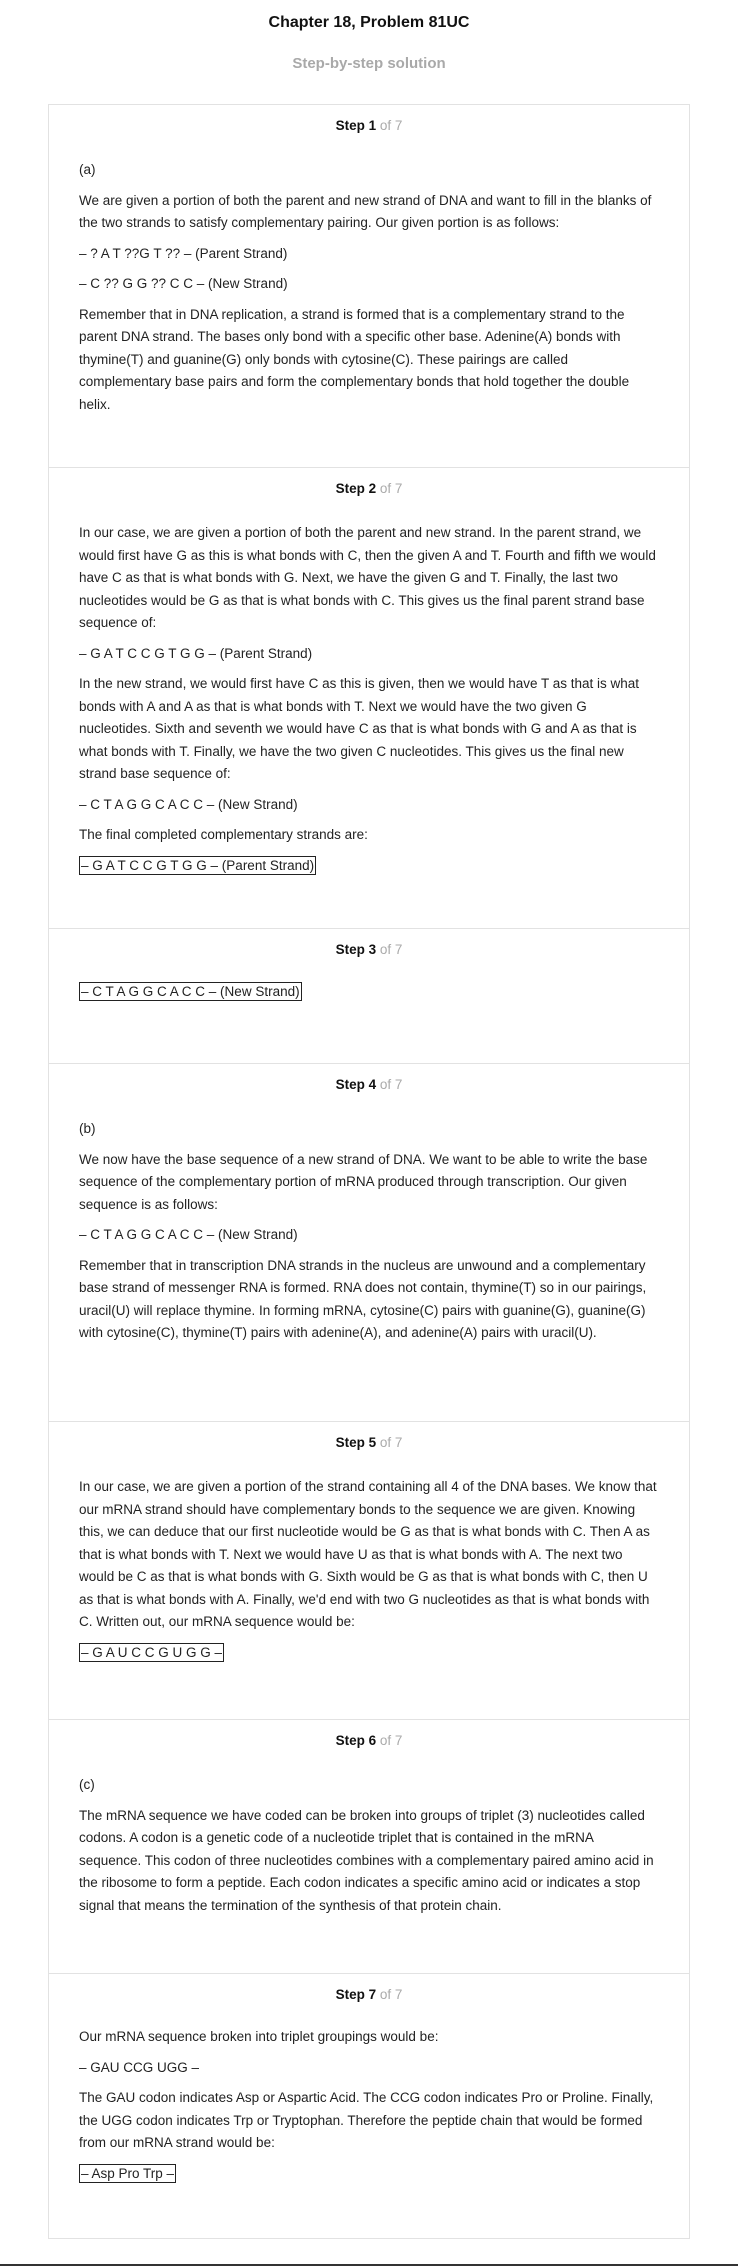 Image resolution: width=738 pixels, height=2267 pixels. I want to click on answer-box: – Asp Pro Trp –, so click(128, 2173).